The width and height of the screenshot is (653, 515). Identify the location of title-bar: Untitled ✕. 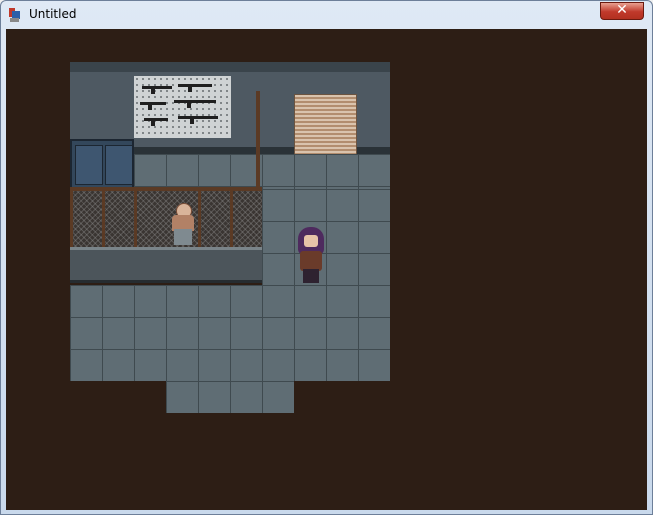
(326, 15).